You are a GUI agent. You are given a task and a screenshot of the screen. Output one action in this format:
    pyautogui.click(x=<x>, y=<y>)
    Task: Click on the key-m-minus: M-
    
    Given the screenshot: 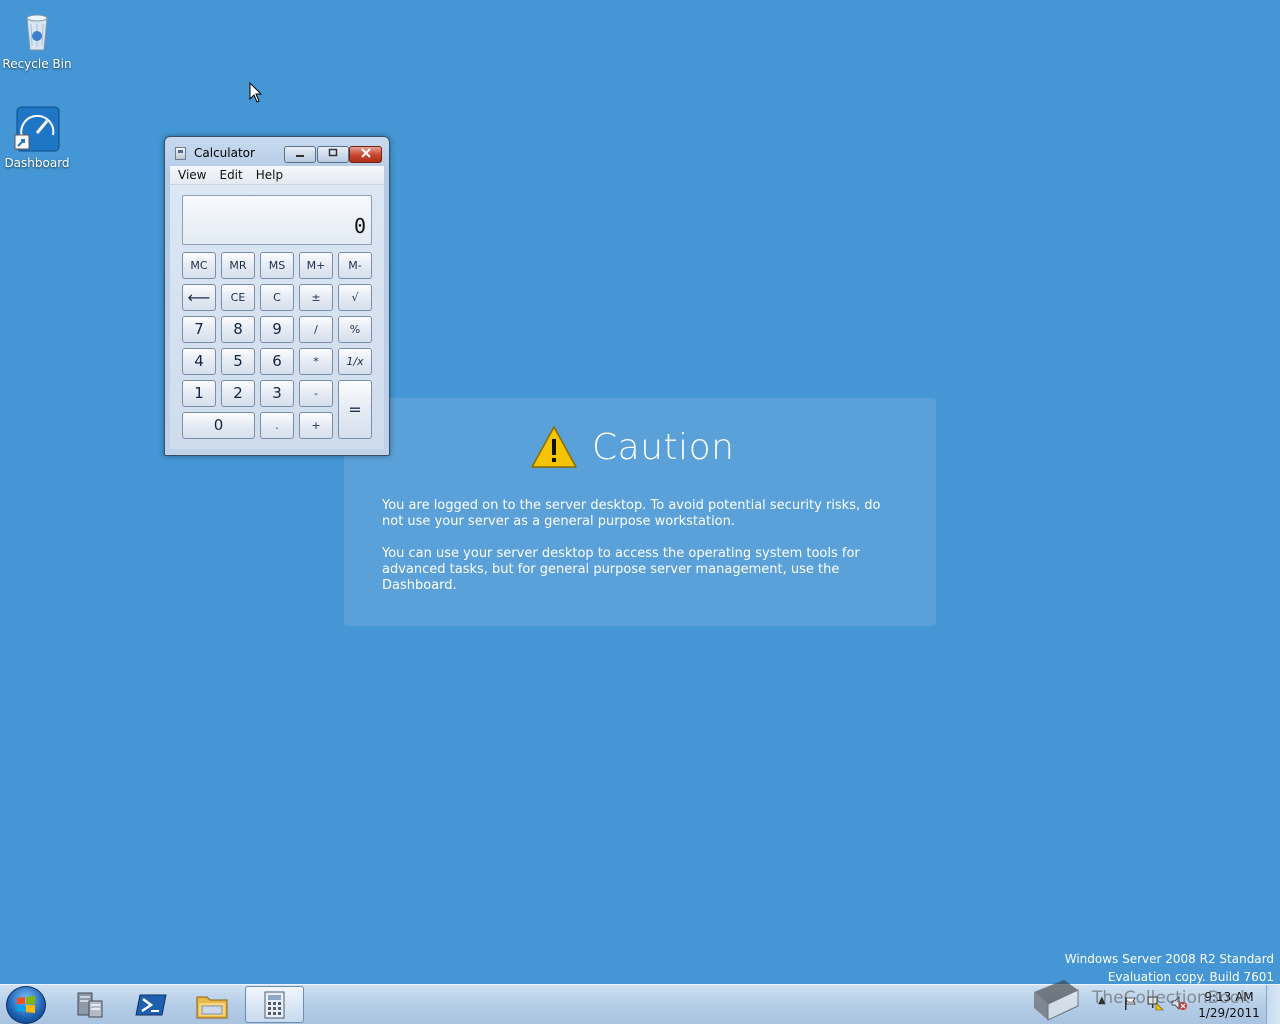 What is the action you would take?
    pyautogui.click(x=355, y=265)
    